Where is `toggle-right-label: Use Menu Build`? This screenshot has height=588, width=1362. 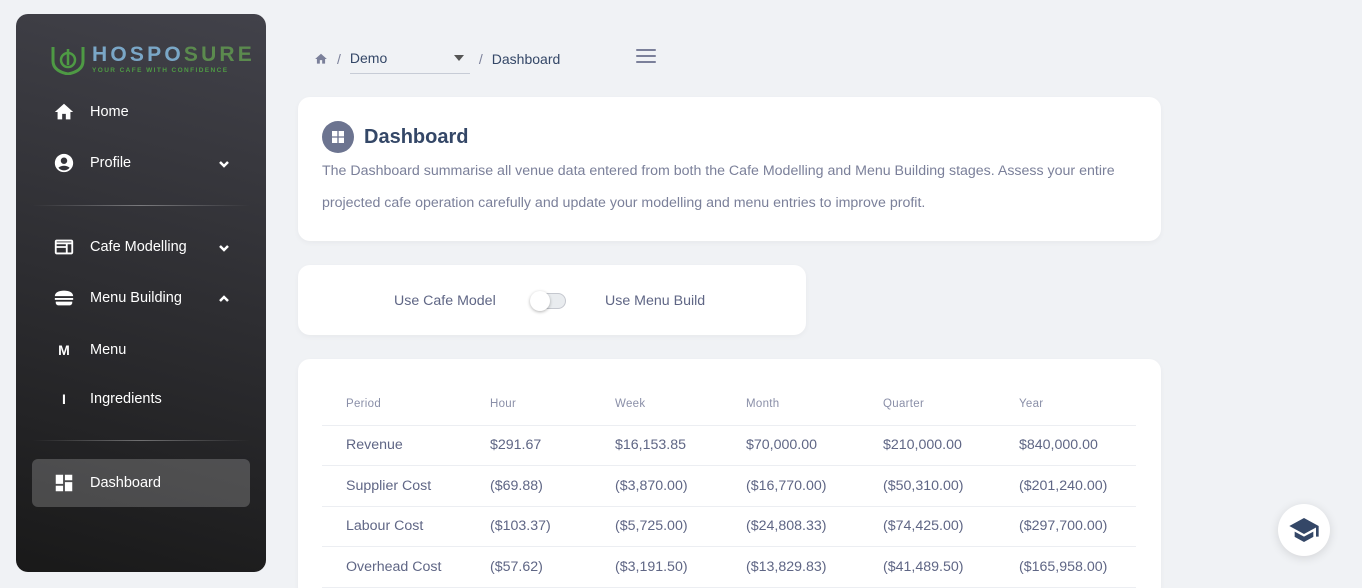
toggle-right-label: Use Menu Build is located at coordinates (655, 301).